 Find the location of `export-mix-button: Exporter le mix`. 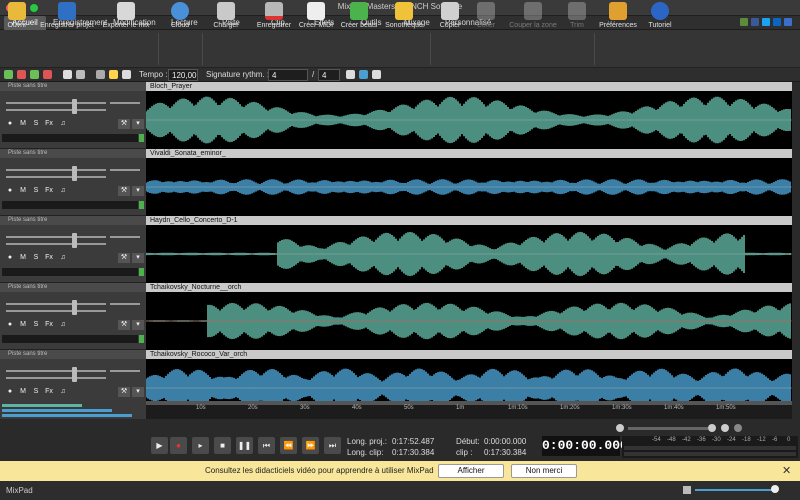

export-mix-button: Exporter le mix is located at coordinates (126, 15).